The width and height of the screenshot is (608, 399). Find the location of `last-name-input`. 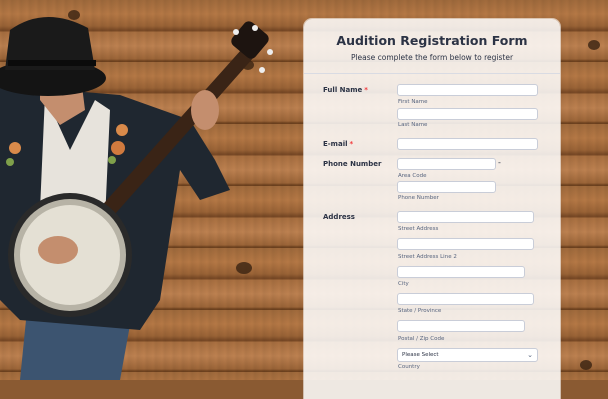

last-name-input is located at coordinates (467, 114).